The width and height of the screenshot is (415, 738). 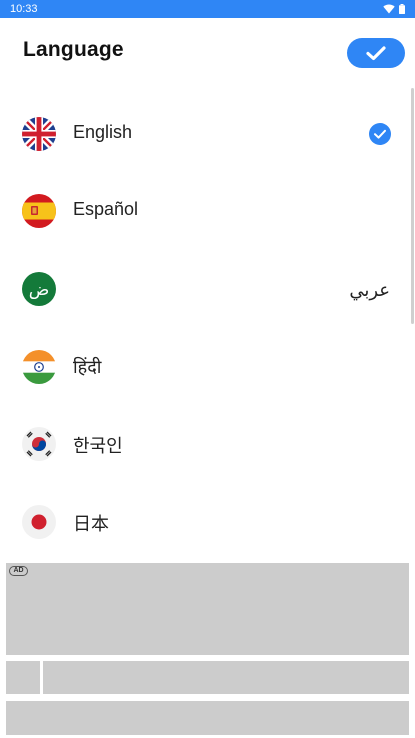 What do you see at coordinates (369, 290) in the screenshot?
I see `language-label: عربي` at bounding box center [369, 290].